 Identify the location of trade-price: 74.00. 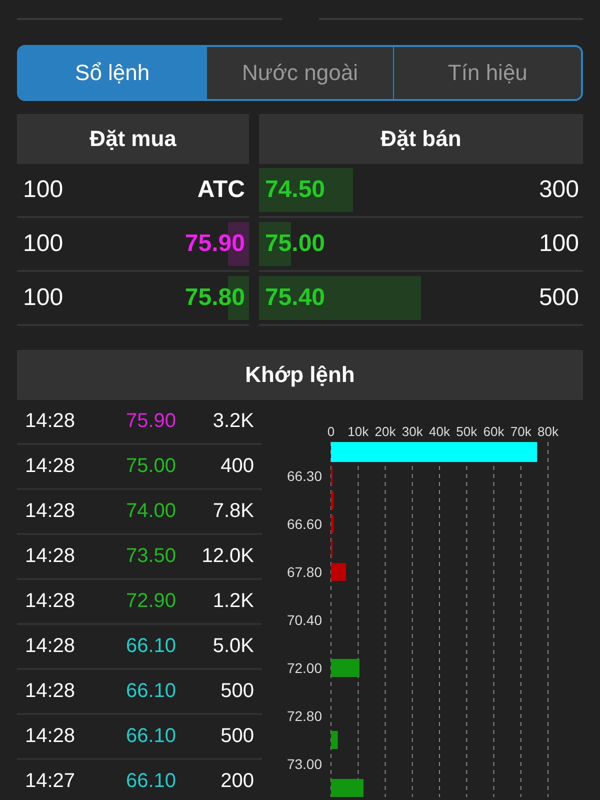
(151, 511).